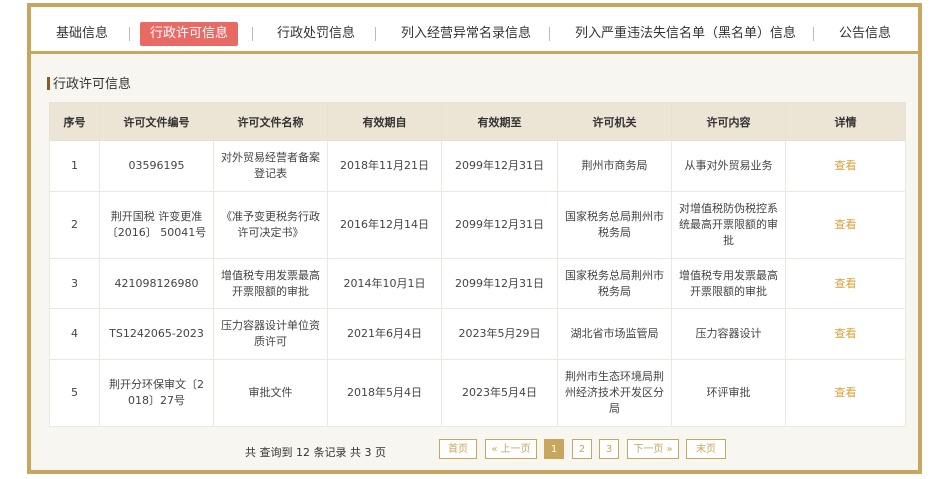  What do you see at coordinates (653, 449) in the screenshot?
I see `next-page-button: 下一页 »` at bounding box center [653, 449].